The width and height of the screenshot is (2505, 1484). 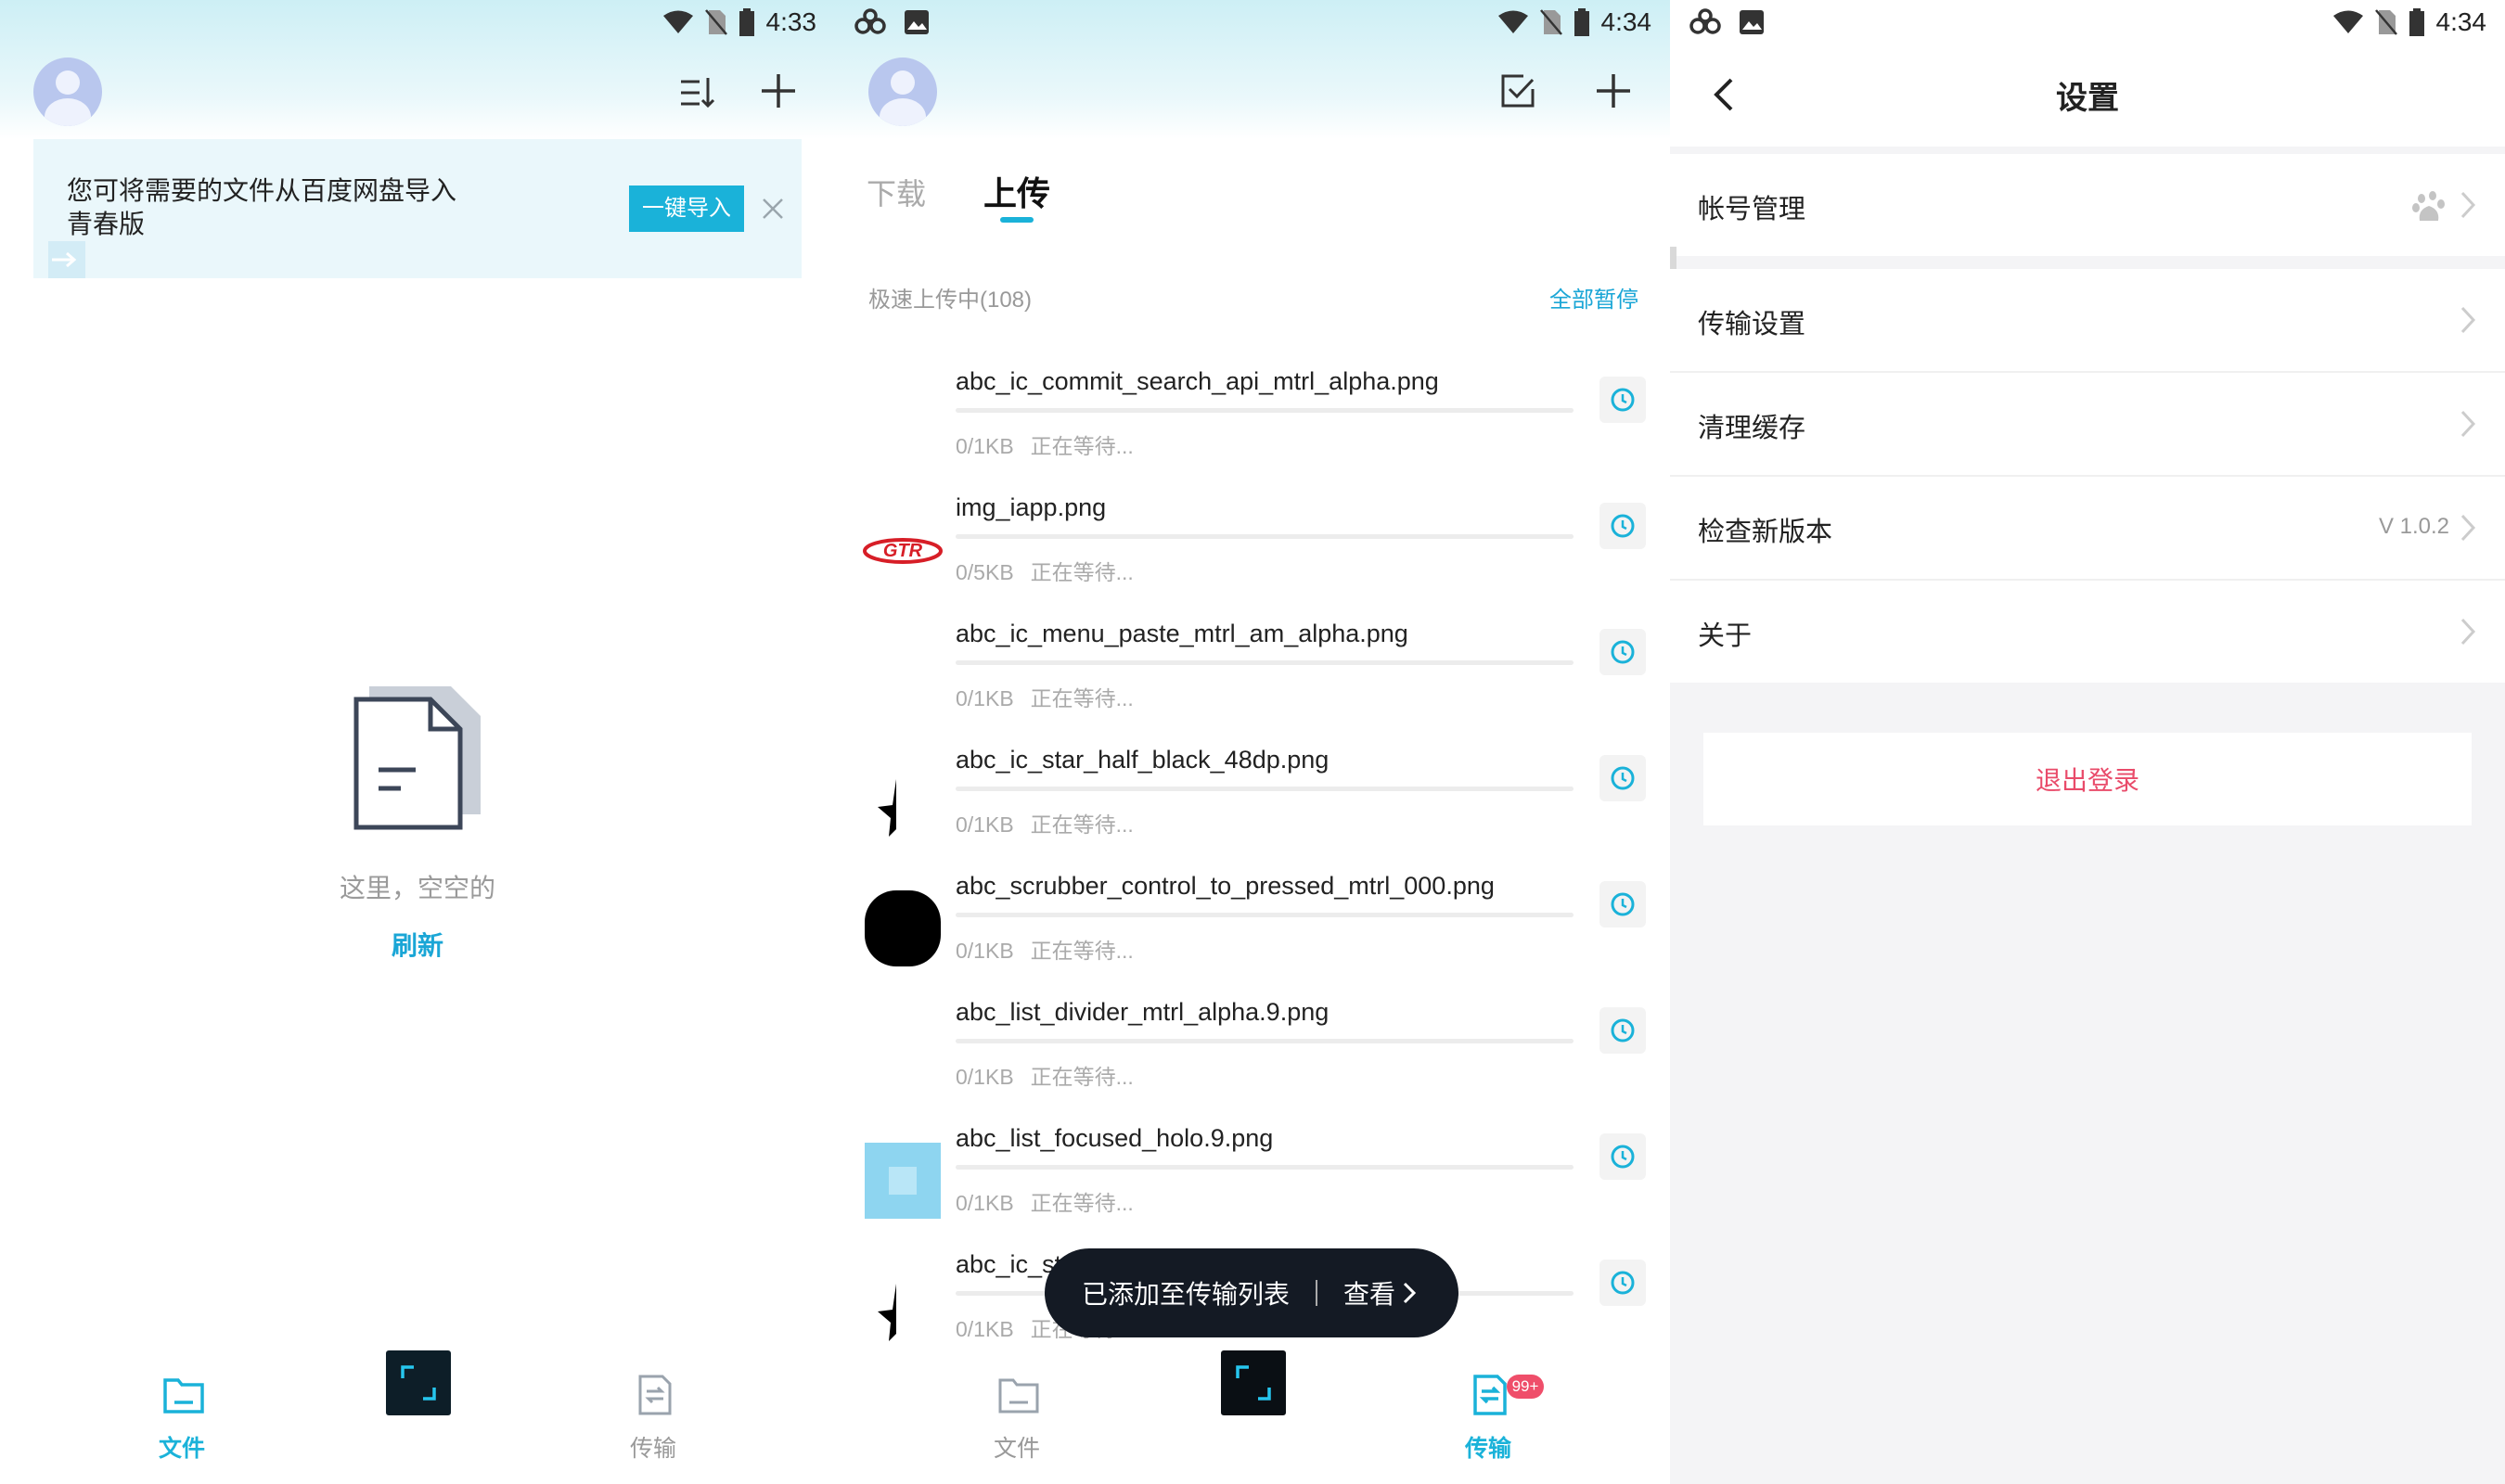 I want to click on import-button: 一键导入, so click(x=687, y=209).